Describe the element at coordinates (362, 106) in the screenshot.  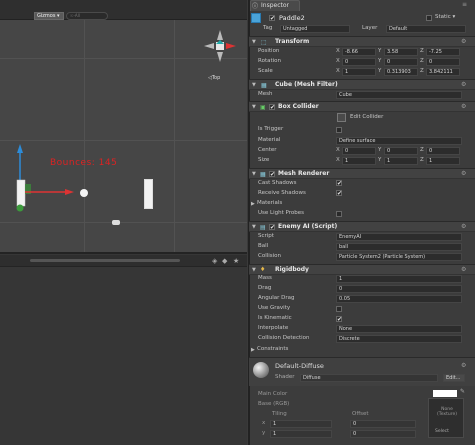
I see `box-collider-header: ▼ ▣ Box Collider ⚙` at that location.